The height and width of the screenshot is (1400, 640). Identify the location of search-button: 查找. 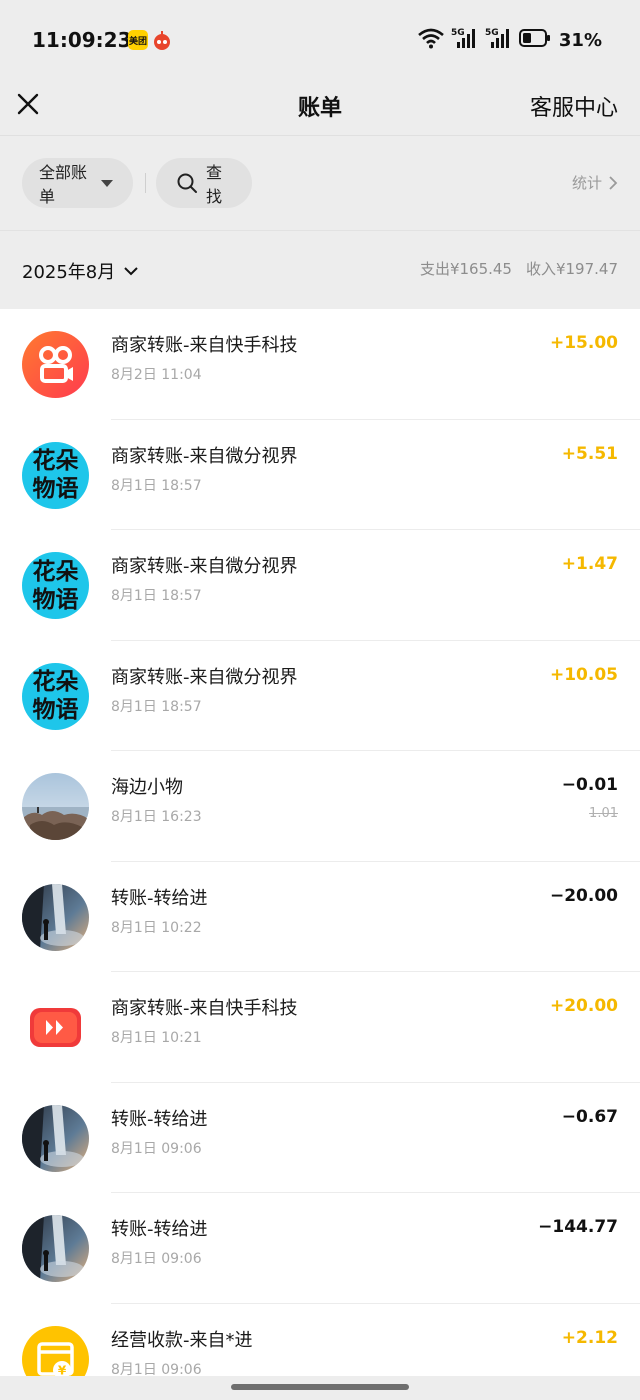
(204, 183).